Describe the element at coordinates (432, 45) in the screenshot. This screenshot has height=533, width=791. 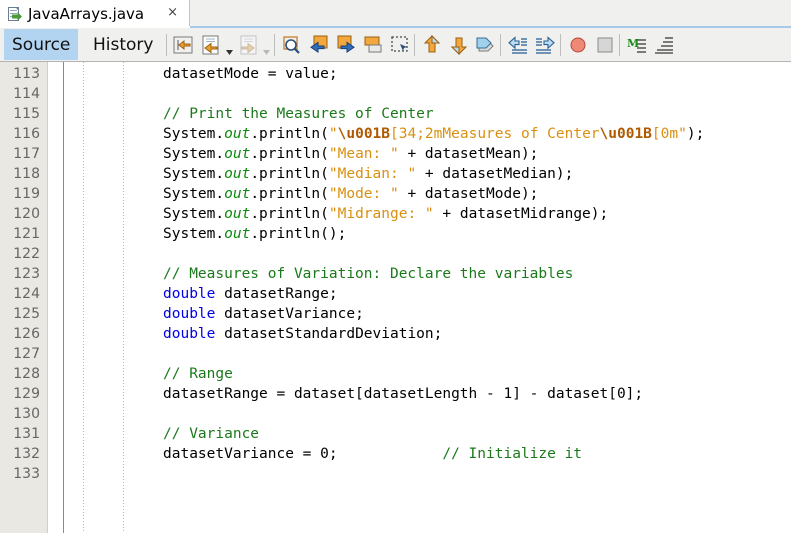
I see `previous-bookmark-icon` at that location.